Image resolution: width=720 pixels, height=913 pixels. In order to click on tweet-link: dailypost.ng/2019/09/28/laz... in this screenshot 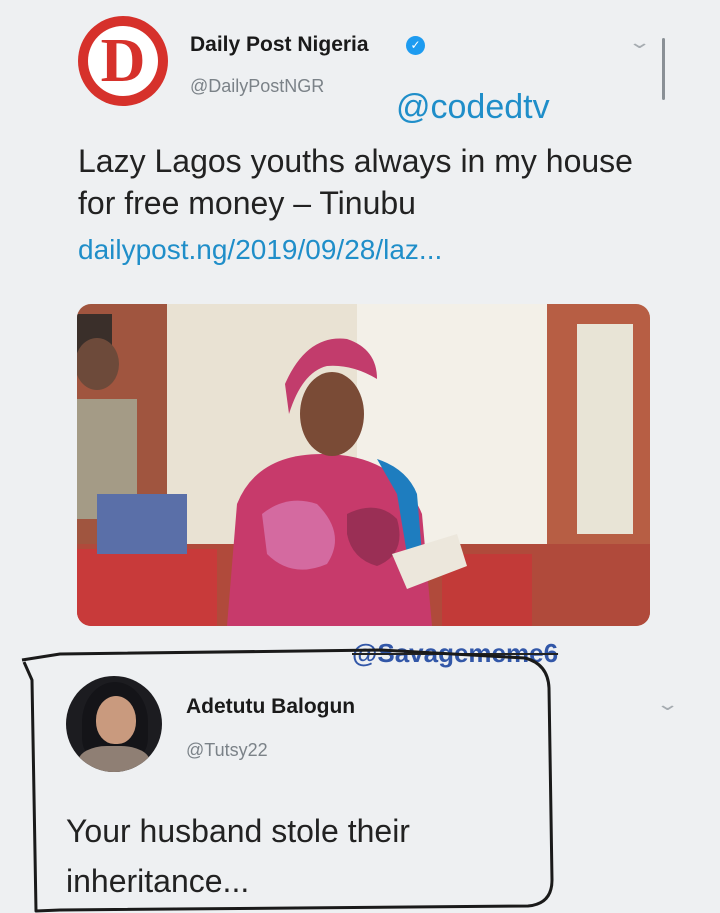, I will do `click(260, 250)`.